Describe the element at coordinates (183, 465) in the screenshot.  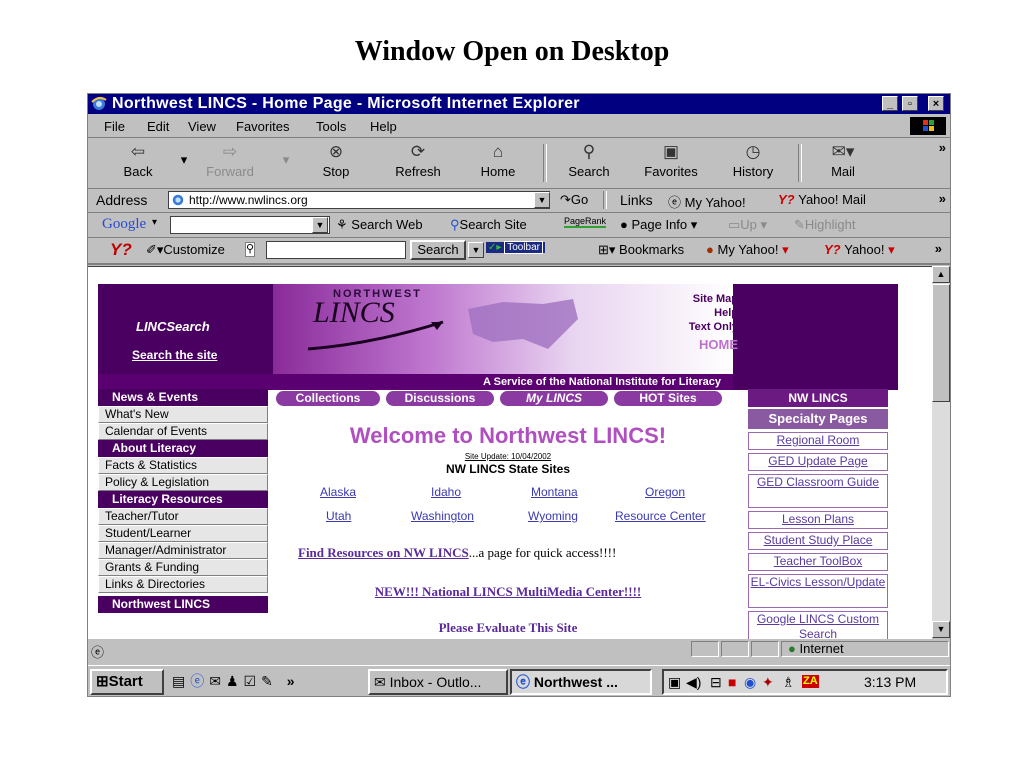
I see `nav-item-facts: Facts & Statistics` at that location.